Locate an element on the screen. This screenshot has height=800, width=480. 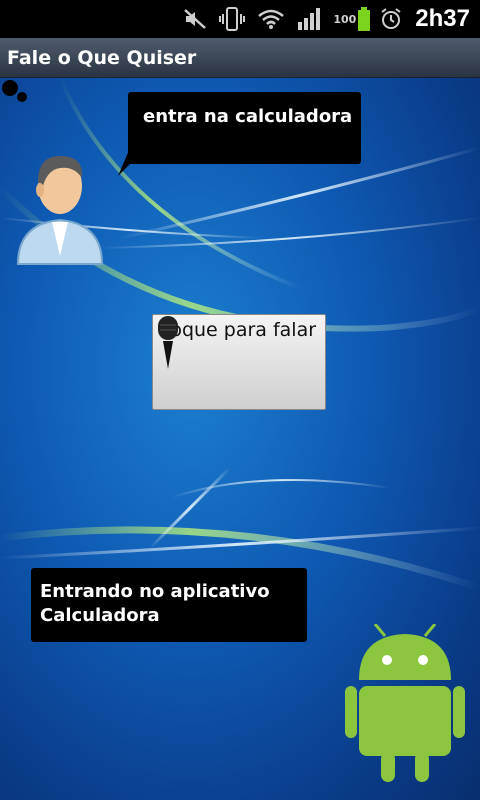
talk-button-label: Toque para falar is located at coordinates (239, 330).